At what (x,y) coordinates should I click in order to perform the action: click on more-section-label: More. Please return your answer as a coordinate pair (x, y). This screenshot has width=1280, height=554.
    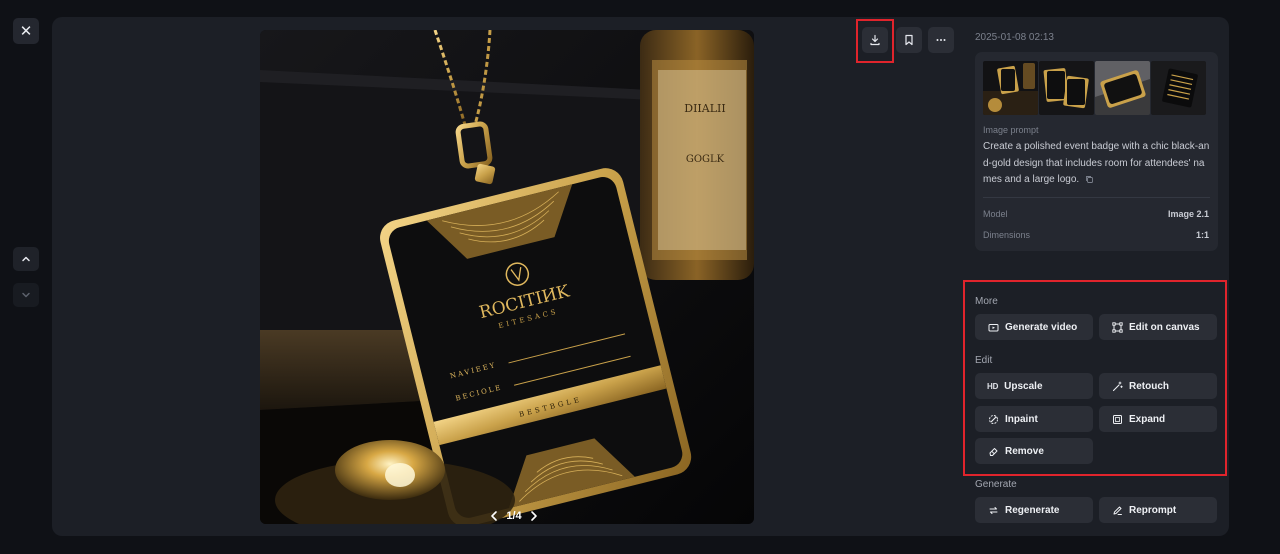
    Looking at the image, I should click on (986, 301).